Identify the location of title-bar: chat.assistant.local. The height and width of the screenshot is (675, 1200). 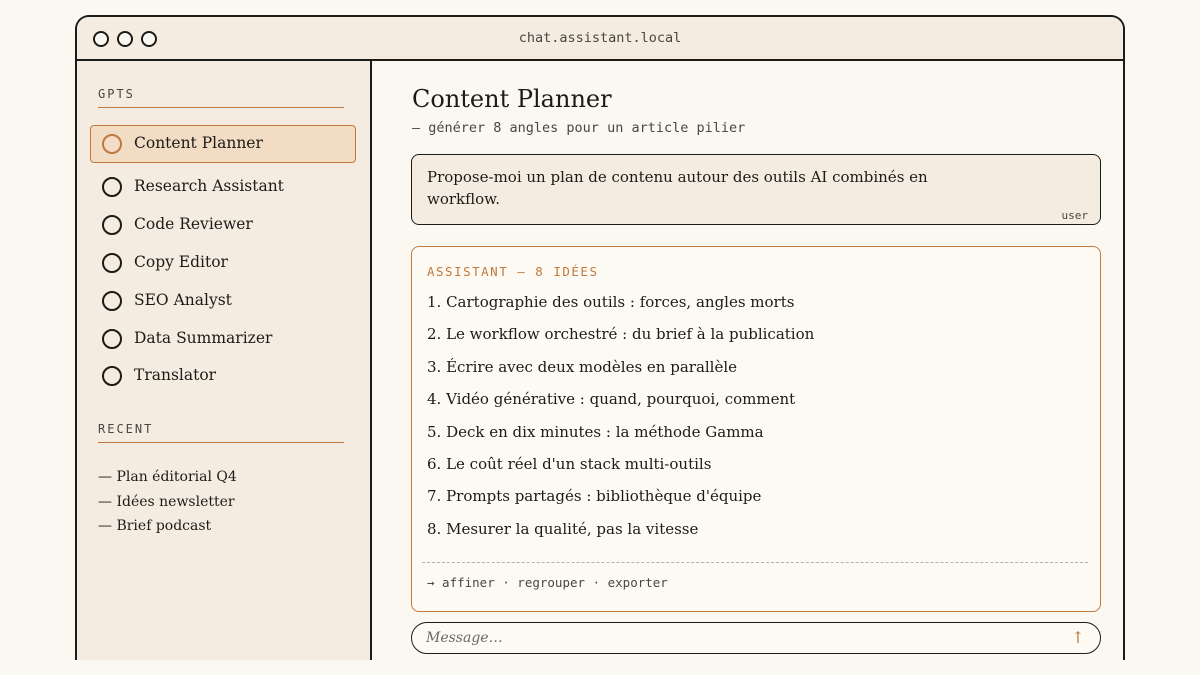
(600, 39).